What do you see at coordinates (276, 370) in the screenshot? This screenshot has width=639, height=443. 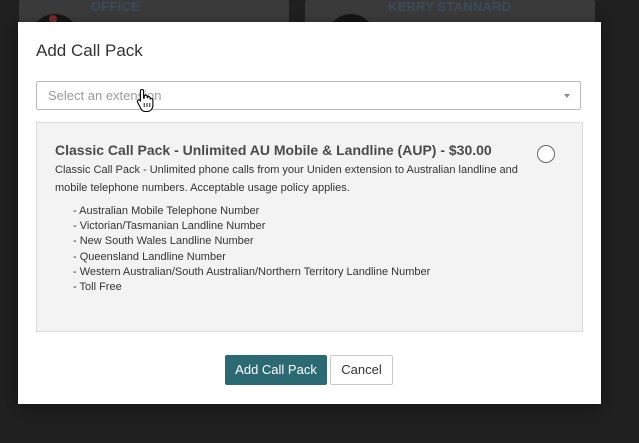 I see `add-call-pack-button: Add Call Pack` at bounding box center [276, 370].